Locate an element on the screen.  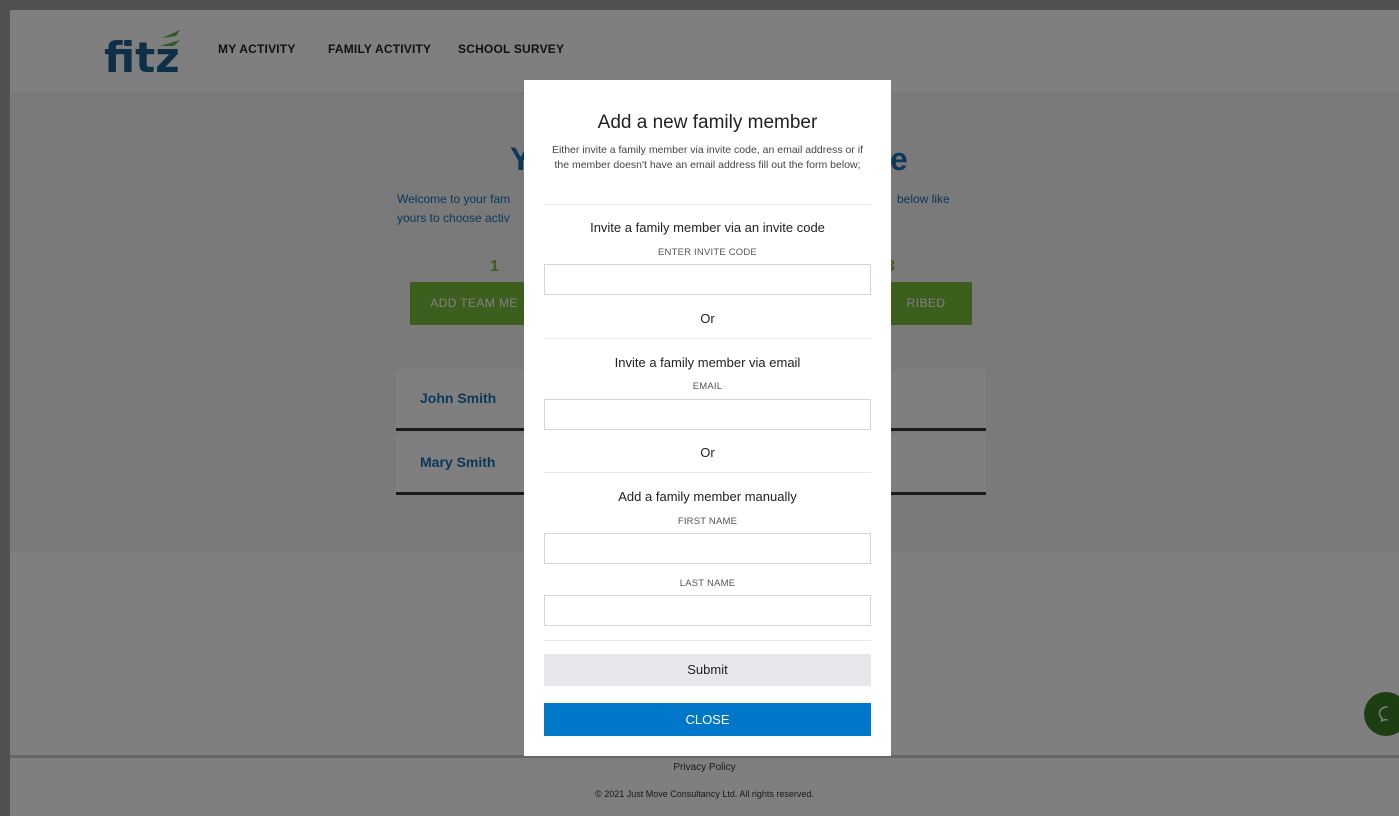
email-label: EMAIL is located at coordinates (707, 386).